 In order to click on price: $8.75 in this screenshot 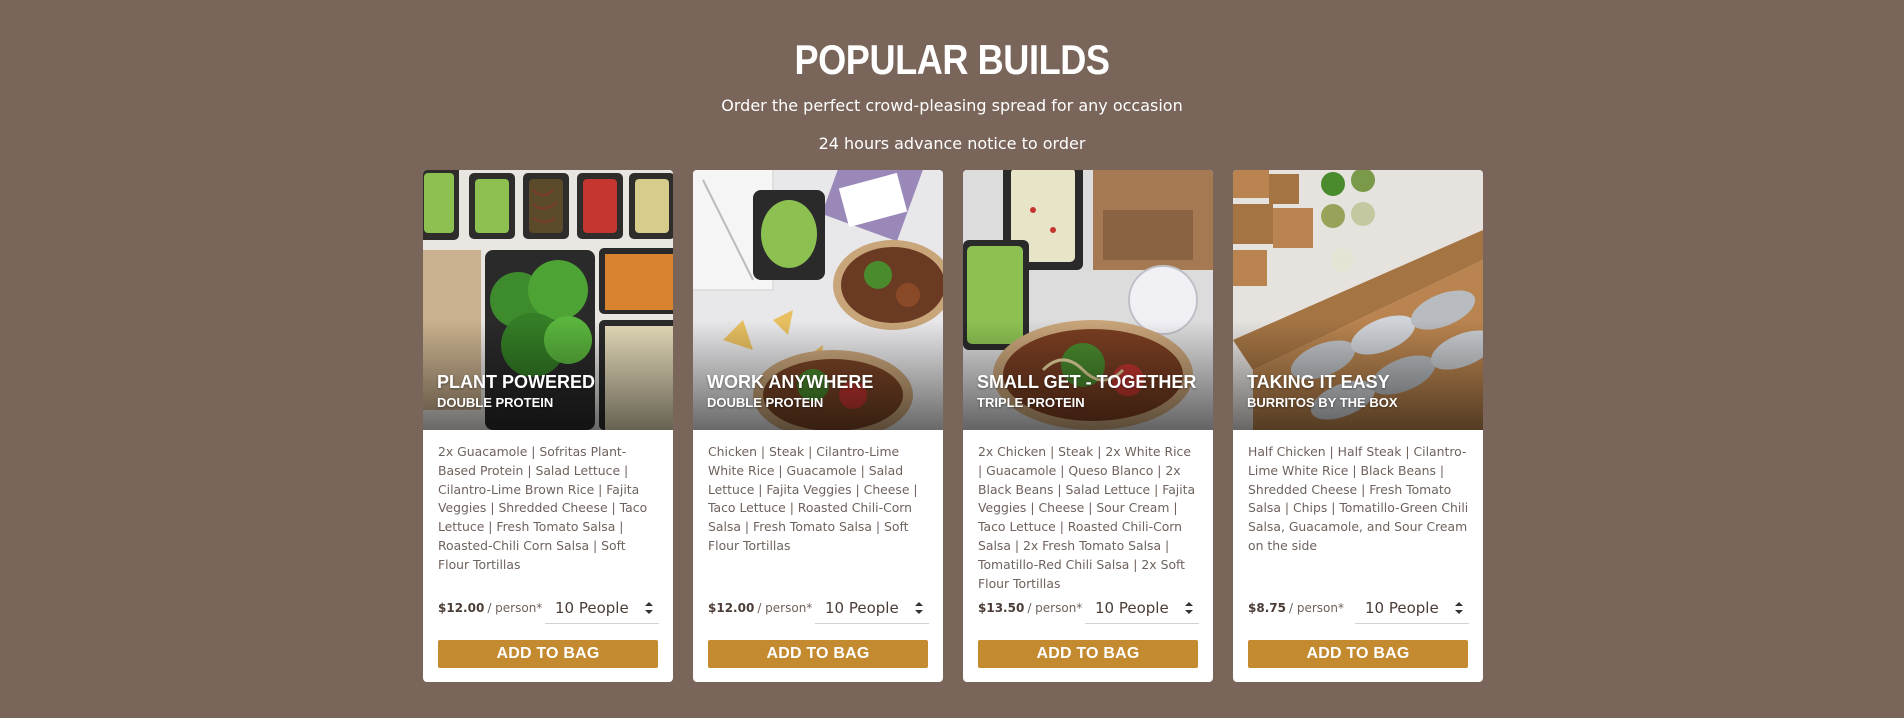, I will do `click(1267, 608)`.